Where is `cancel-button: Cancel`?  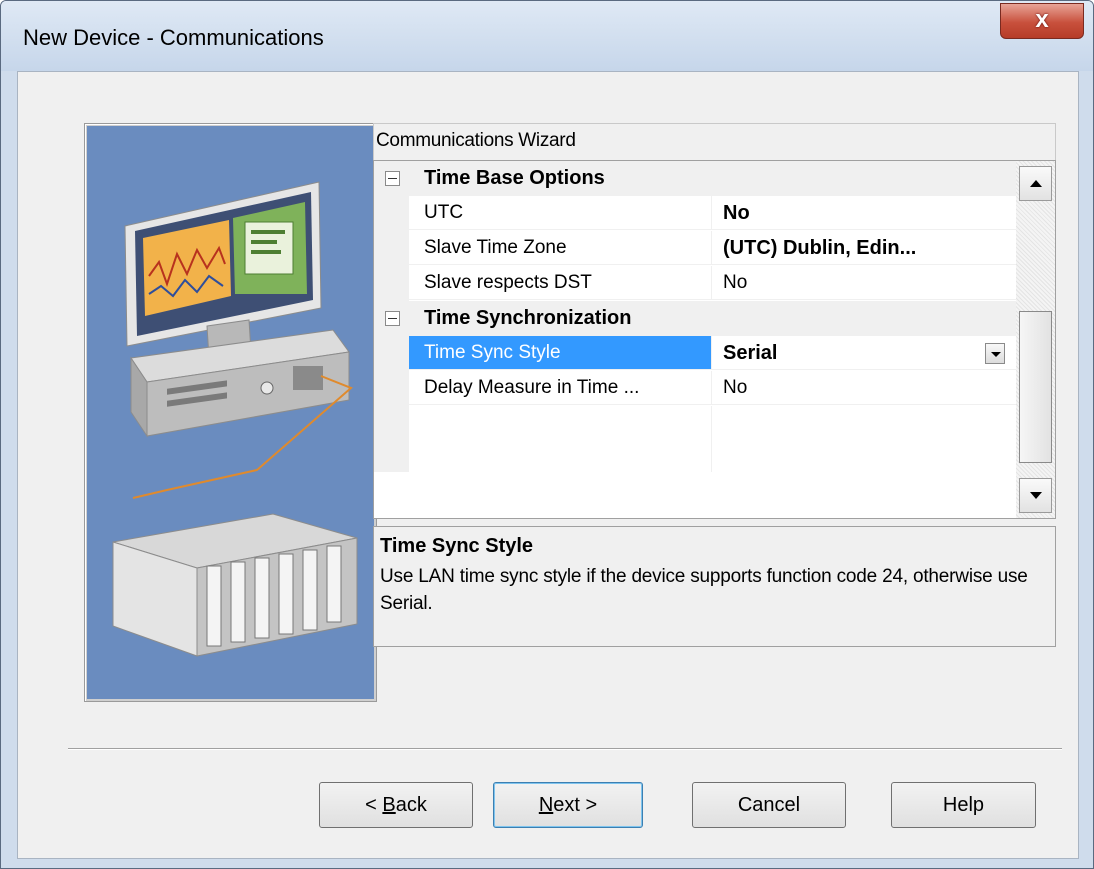 cancel-button: Cancel is located at coordinates (769, 805).